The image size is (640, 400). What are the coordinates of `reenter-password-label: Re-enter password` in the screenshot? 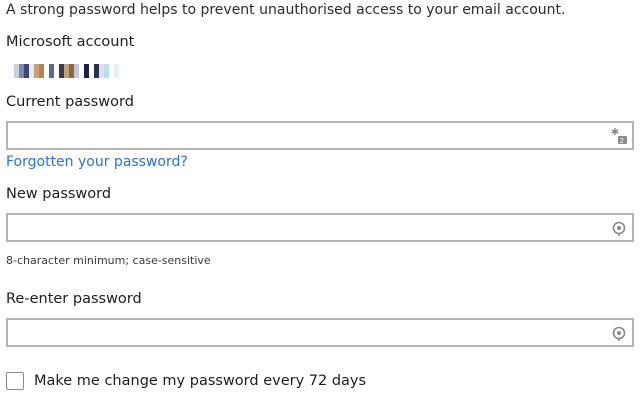 It's located at (74, 299).